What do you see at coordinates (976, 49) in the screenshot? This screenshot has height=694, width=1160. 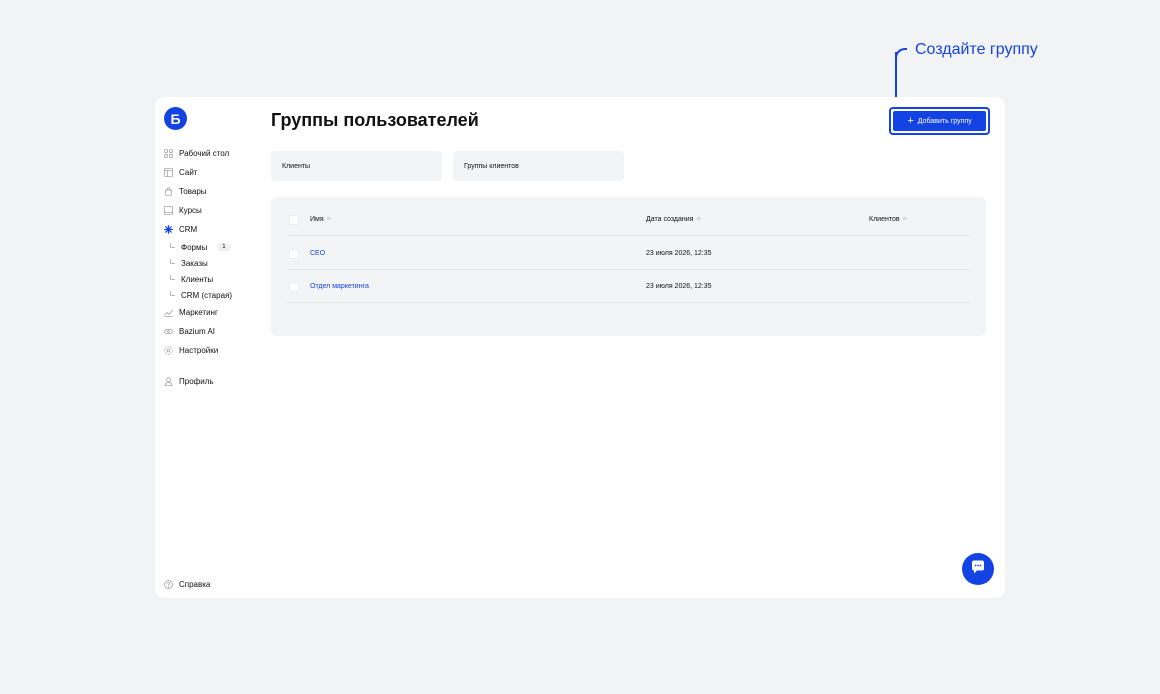 I see `callout-text: Создайте группу` at bounding box center [976, 49].